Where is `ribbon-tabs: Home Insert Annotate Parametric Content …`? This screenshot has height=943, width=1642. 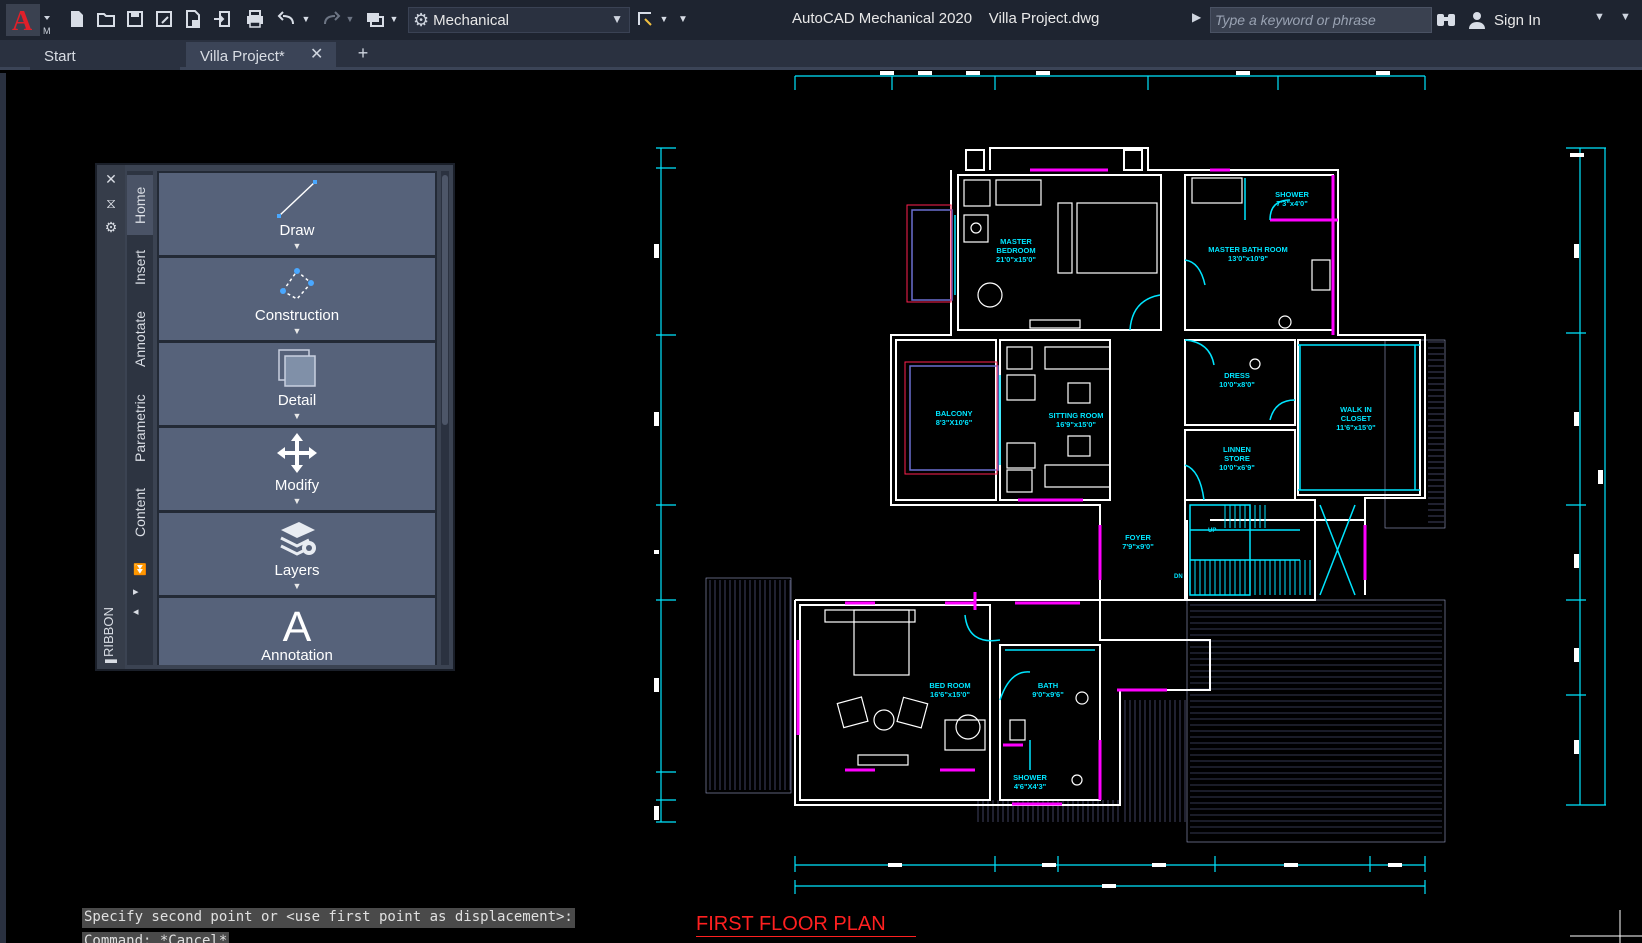
ribbon-tabs: Home Insert Annotate Parametric Content … is located at coordinates (140, 418).